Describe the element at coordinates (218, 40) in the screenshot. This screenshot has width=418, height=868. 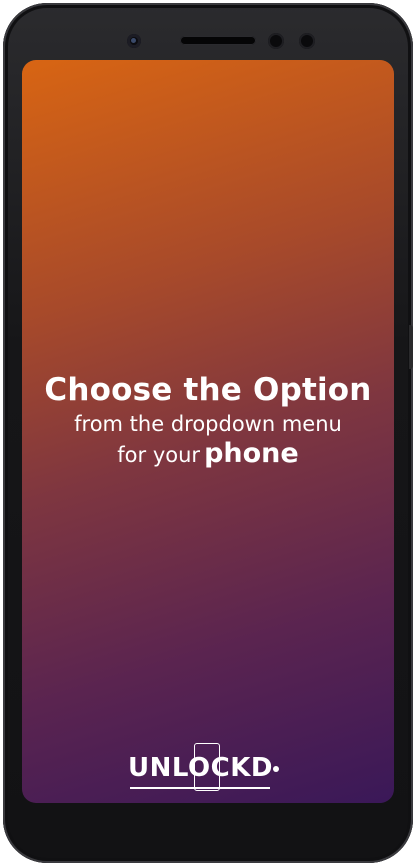
I see `earpiece-speaker-icon` at that location.